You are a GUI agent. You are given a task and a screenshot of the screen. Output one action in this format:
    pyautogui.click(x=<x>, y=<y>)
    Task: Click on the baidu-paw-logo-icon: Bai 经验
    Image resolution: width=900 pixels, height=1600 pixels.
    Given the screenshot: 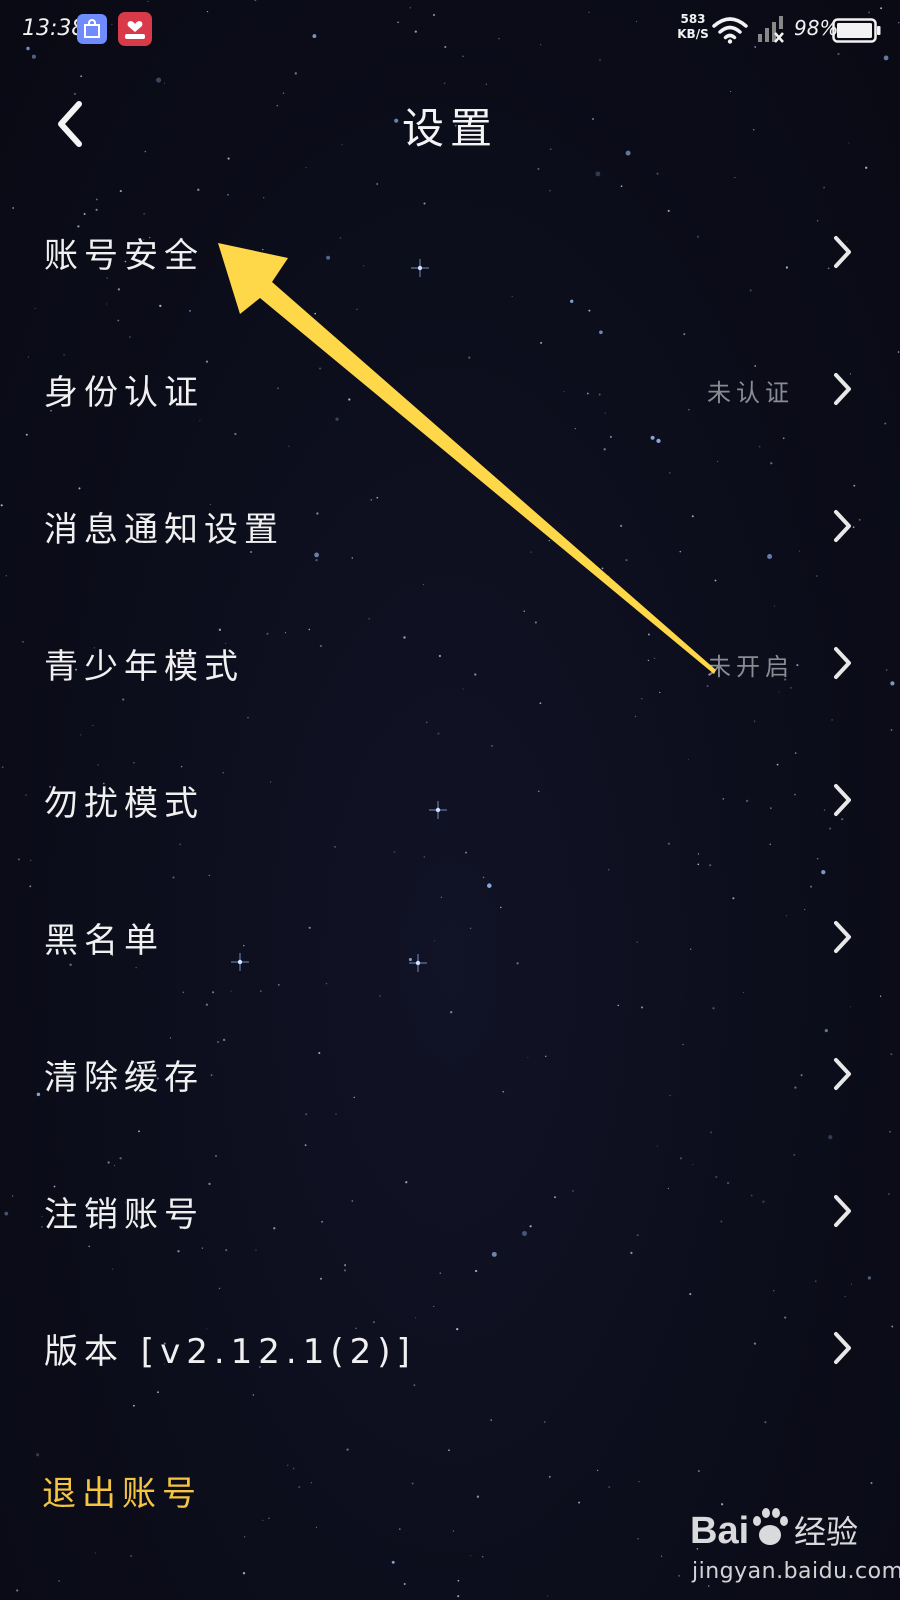 What is the action you would take?
    pyautogui.click(x=774, y=1530)
    